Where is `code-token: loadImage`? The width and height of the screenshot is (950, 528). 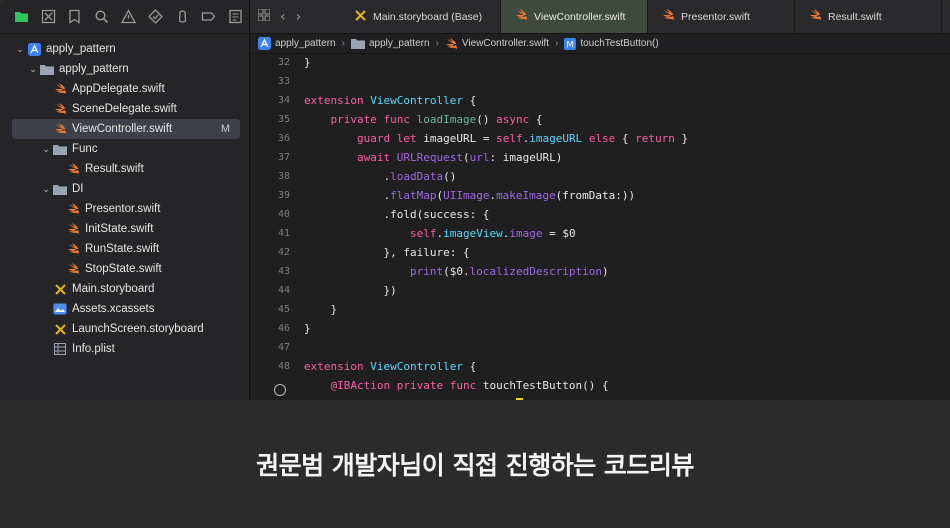 code-token: loadImage is located at coordinates (446, 119).